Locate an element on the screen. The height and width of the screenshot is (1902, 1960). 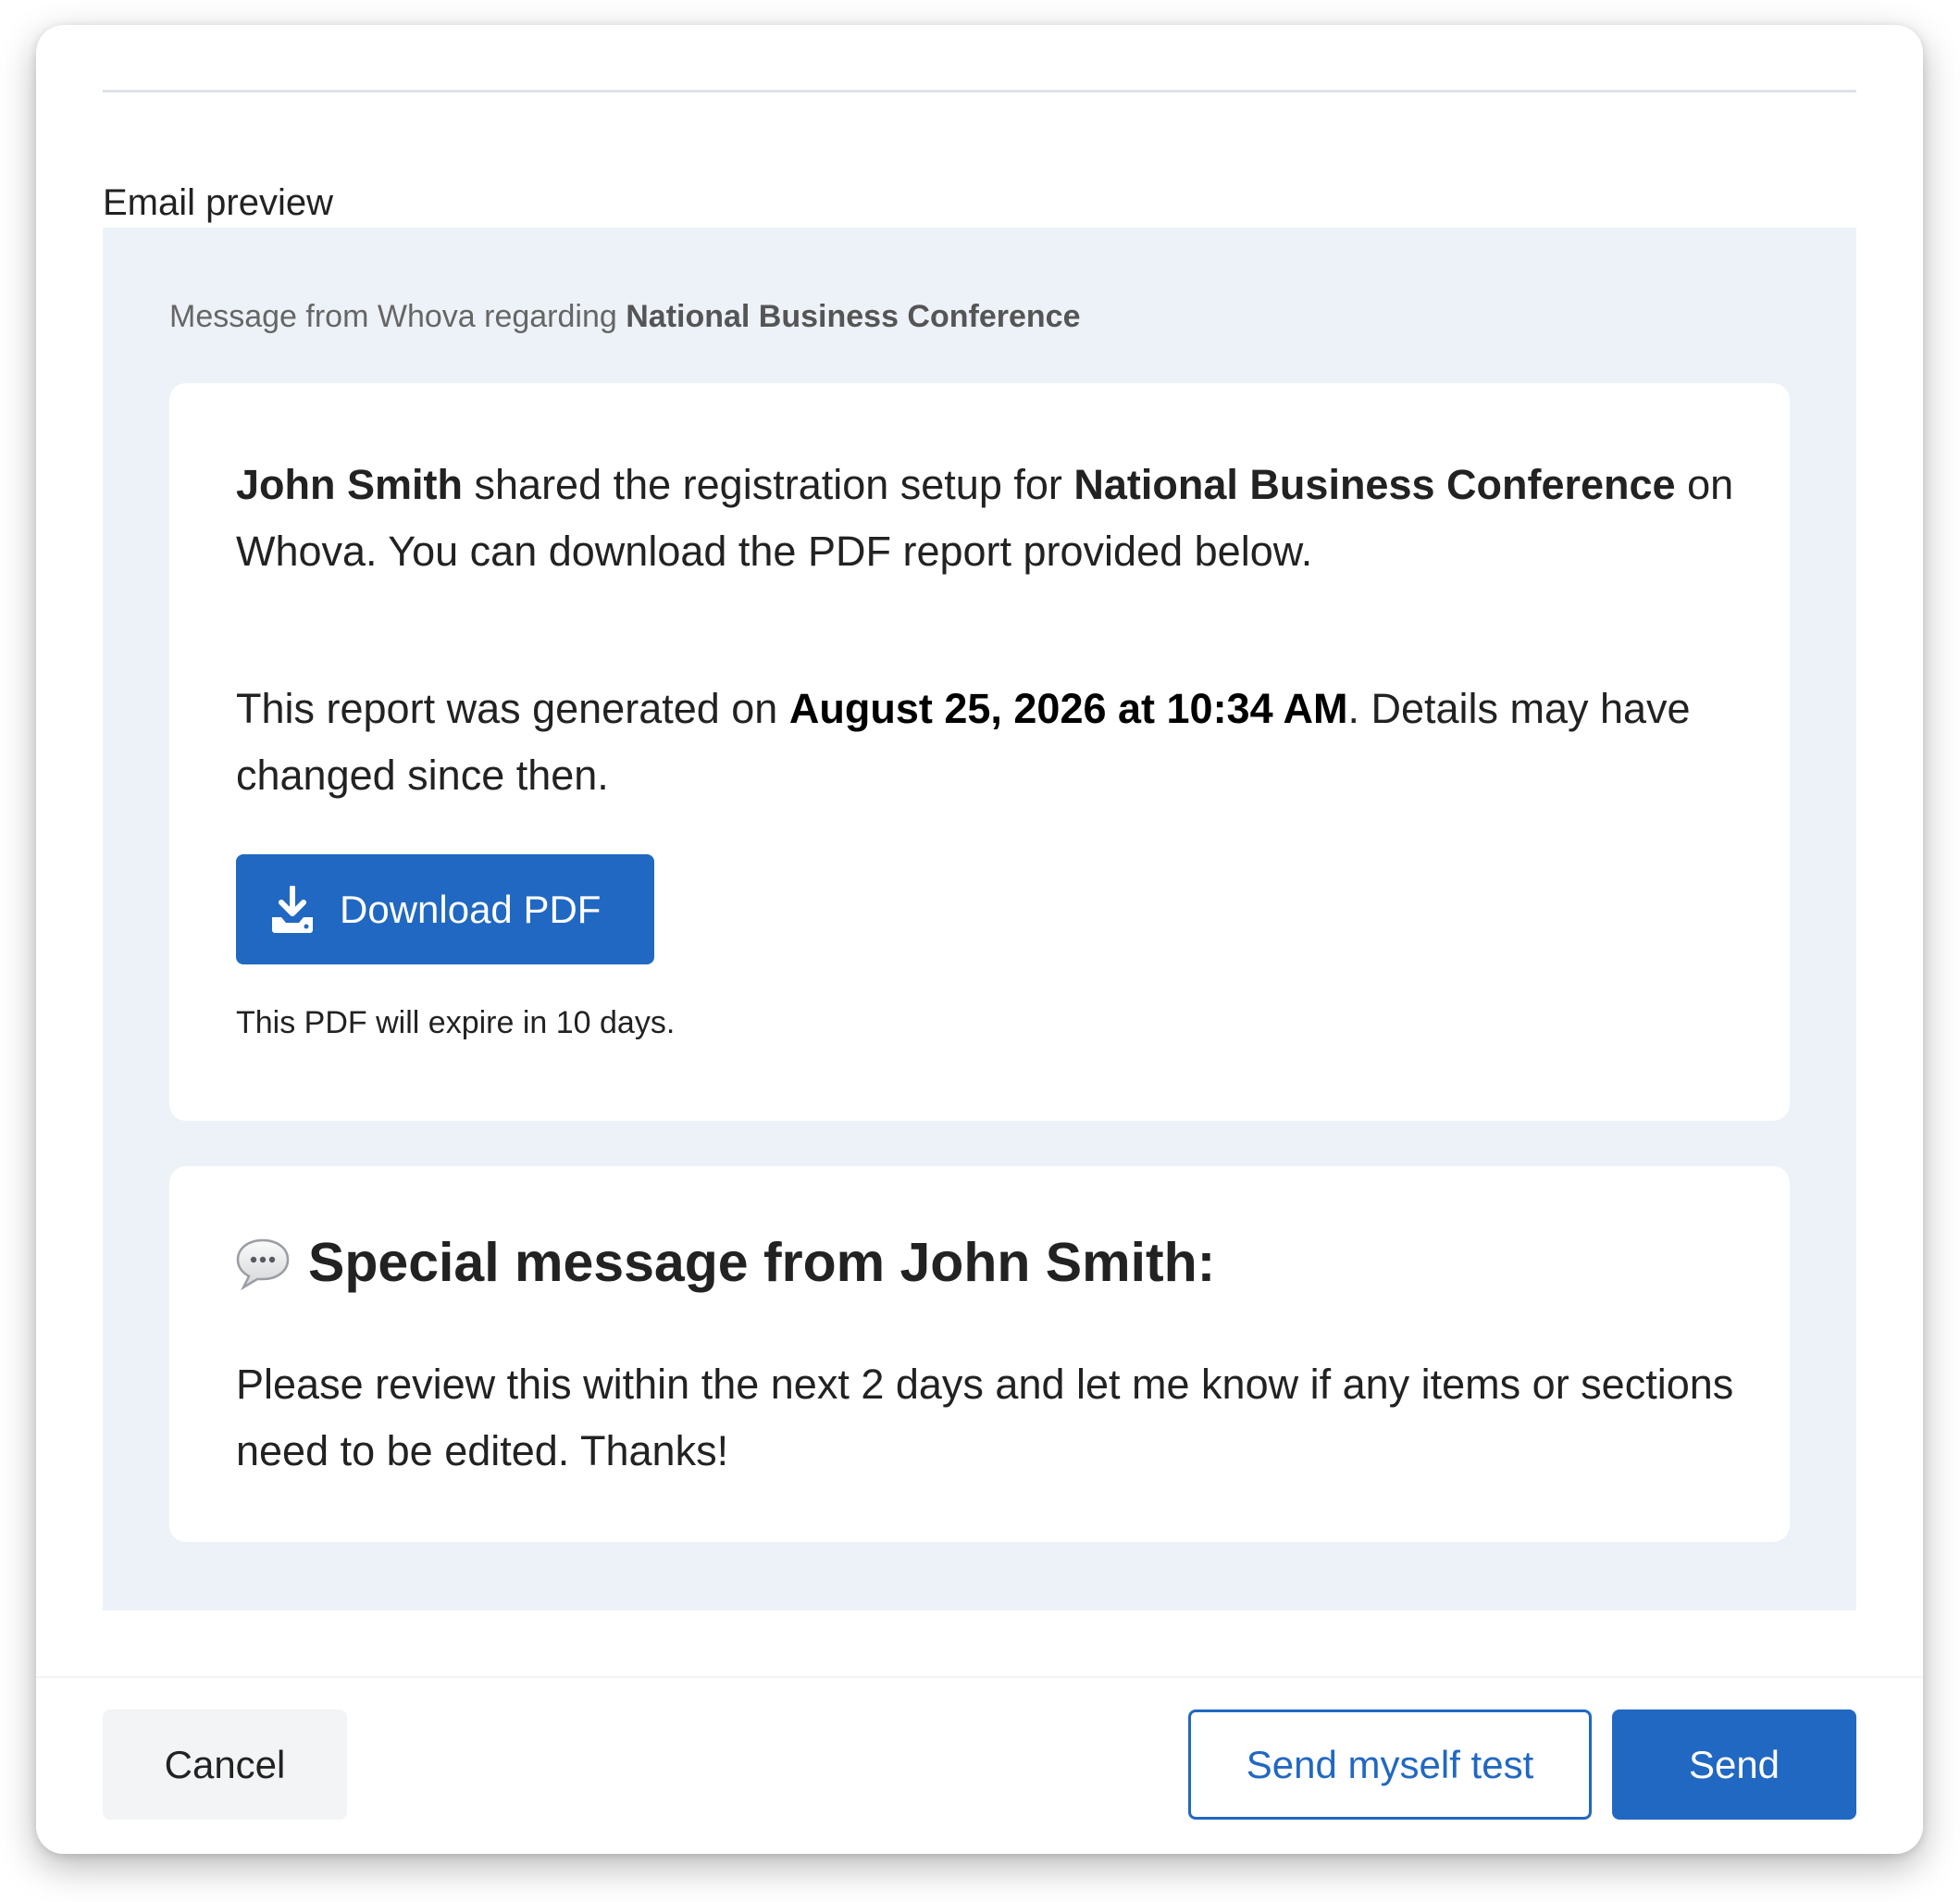
send-button: Send is located at coordinates (1734, 1764).